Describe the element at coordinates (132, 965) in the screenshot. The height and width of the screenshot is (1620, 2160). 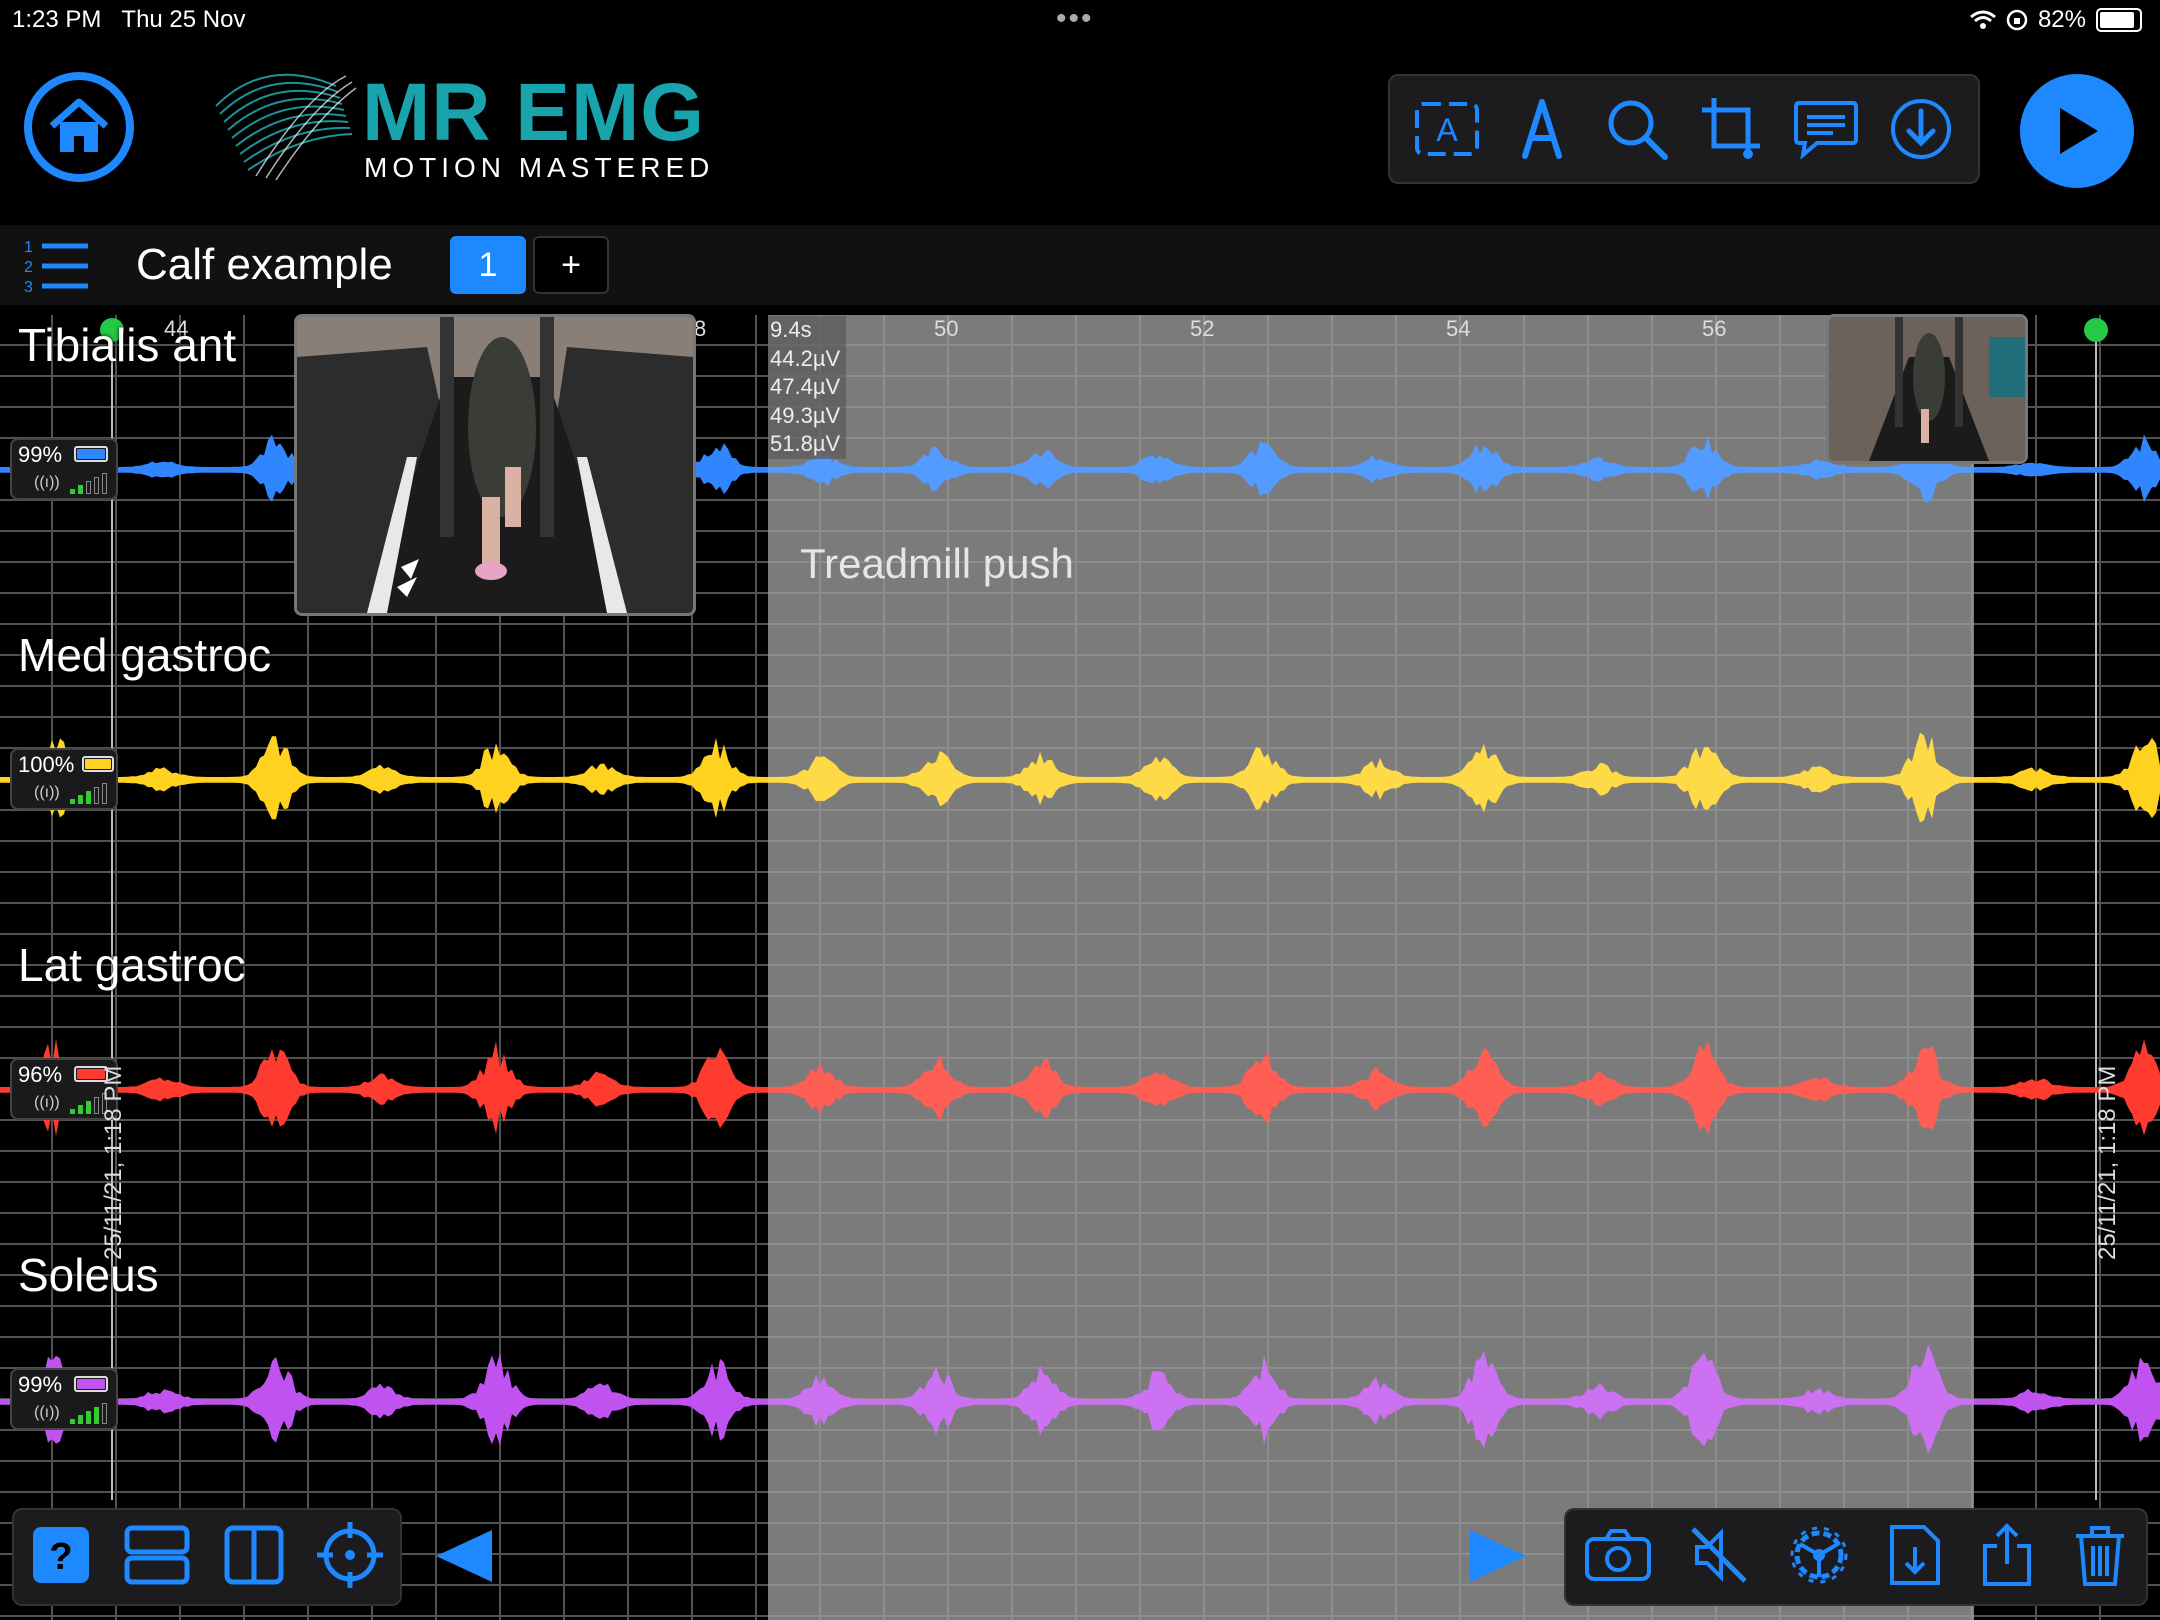
I see `channel-label-lat-gastroc: Lat gastroc` at that location.